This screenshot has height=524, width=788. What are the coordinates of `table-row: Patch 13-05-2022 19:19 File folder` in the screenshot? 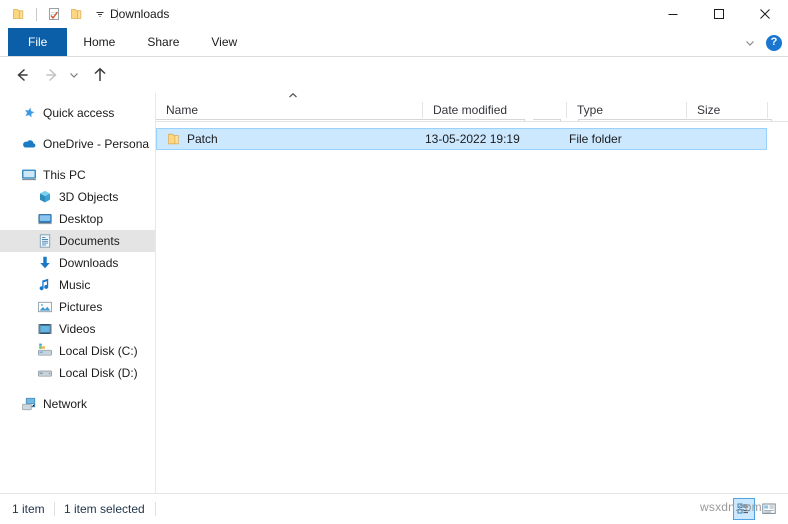 It's located at (461, 139).